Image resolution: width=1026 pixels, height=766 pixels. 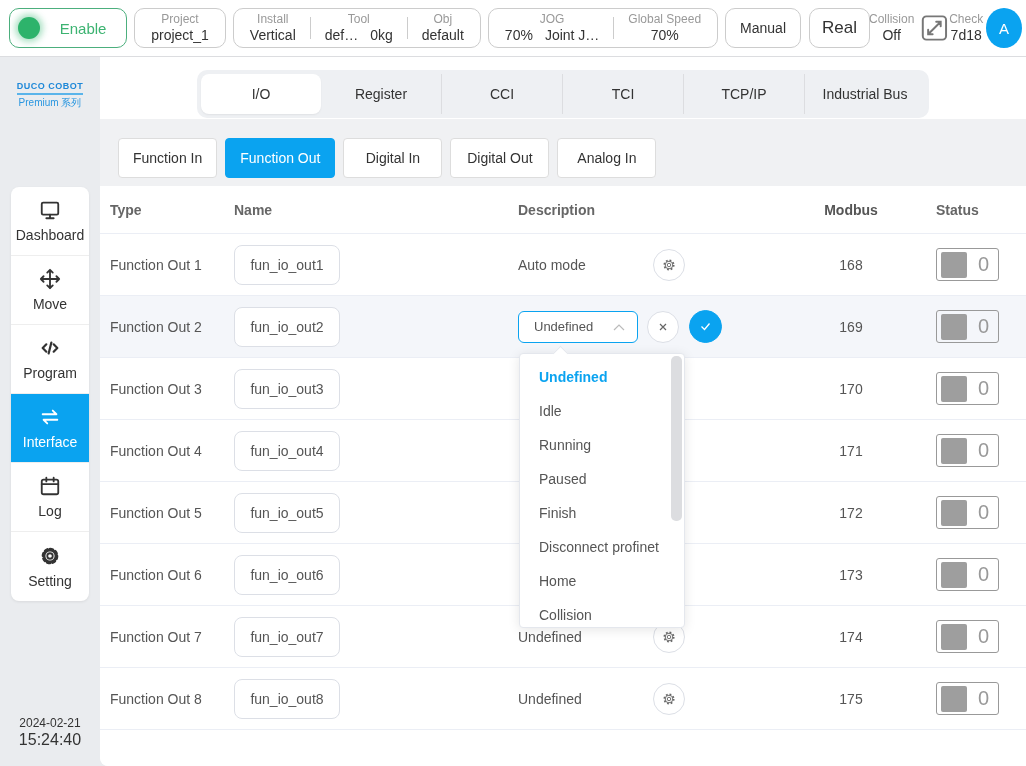 What do you see at coordinates (619, 326) in the screenshot?
I see `caret-icon` at bounding box center [619, 326].